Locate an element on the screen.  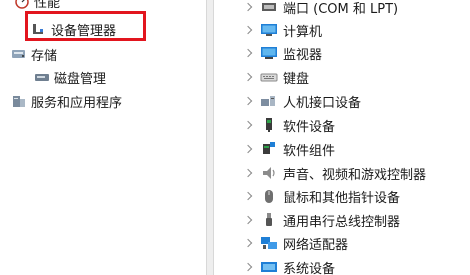
device-category-network-adapters: 网络适配器 is located at coordinates (281, 243).